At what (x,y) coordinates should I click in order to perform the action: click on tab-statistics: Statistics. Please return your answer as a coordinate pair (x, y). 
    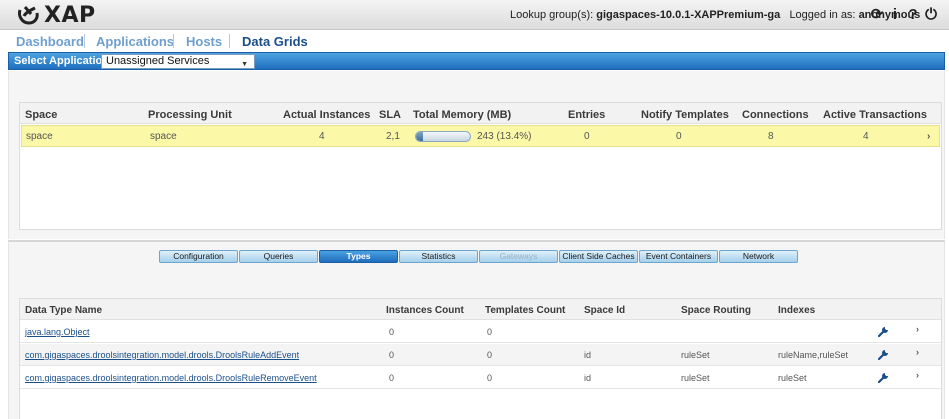
    Looking at the image, I should click on (438, 256).